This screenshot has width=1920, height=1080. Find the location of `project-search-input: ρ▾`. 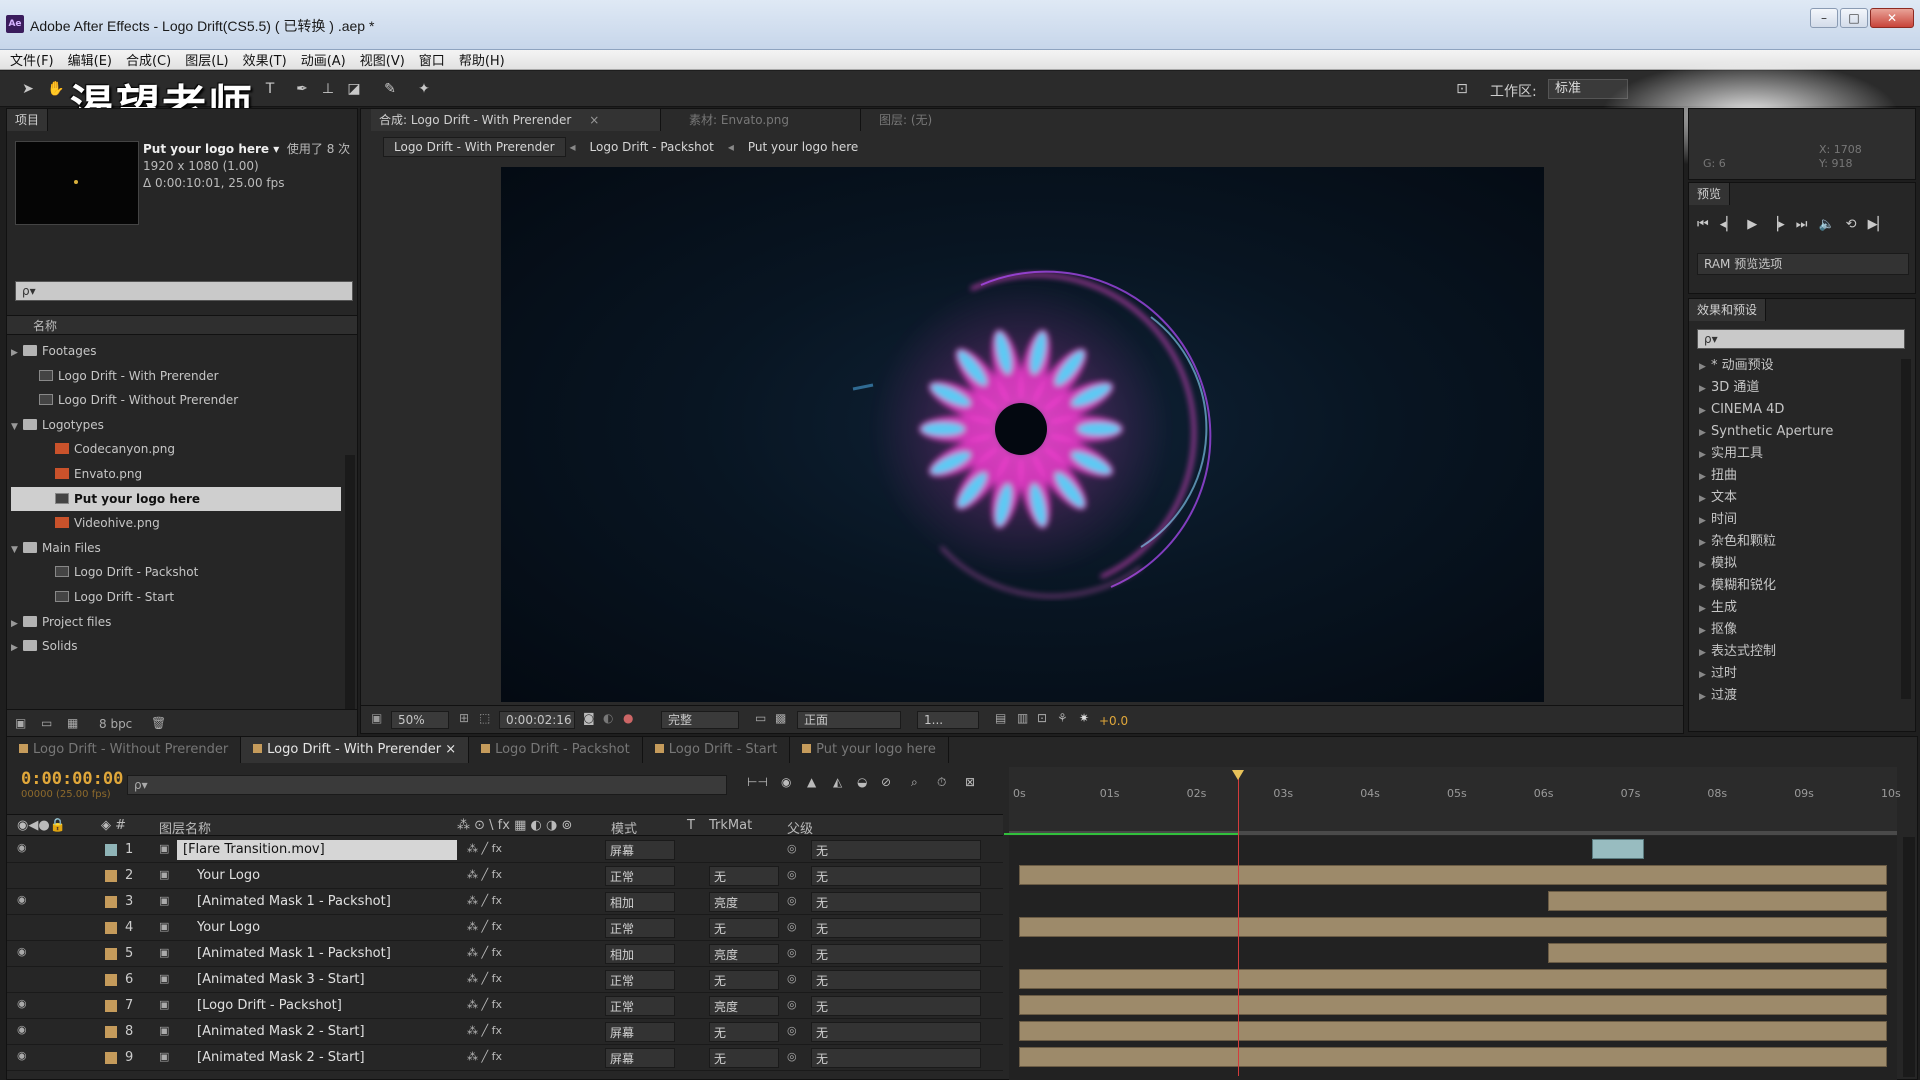

project-search-input: ρ▾ is located at coordinates (184, 291).